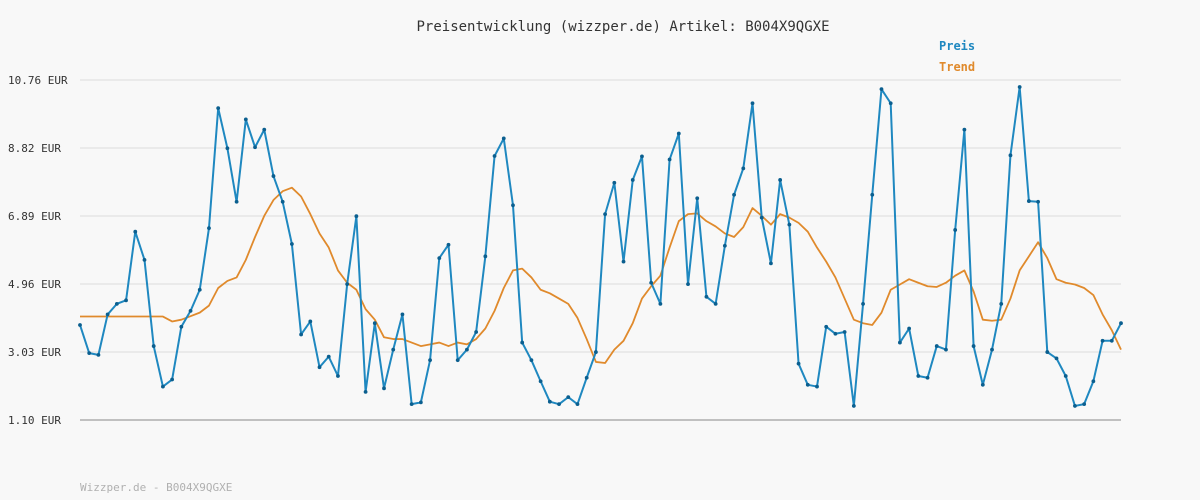  Describe the element at coordinates (34, 420) in the screenshot. I see `y-tick-label: 1.10 EUR` at that location.